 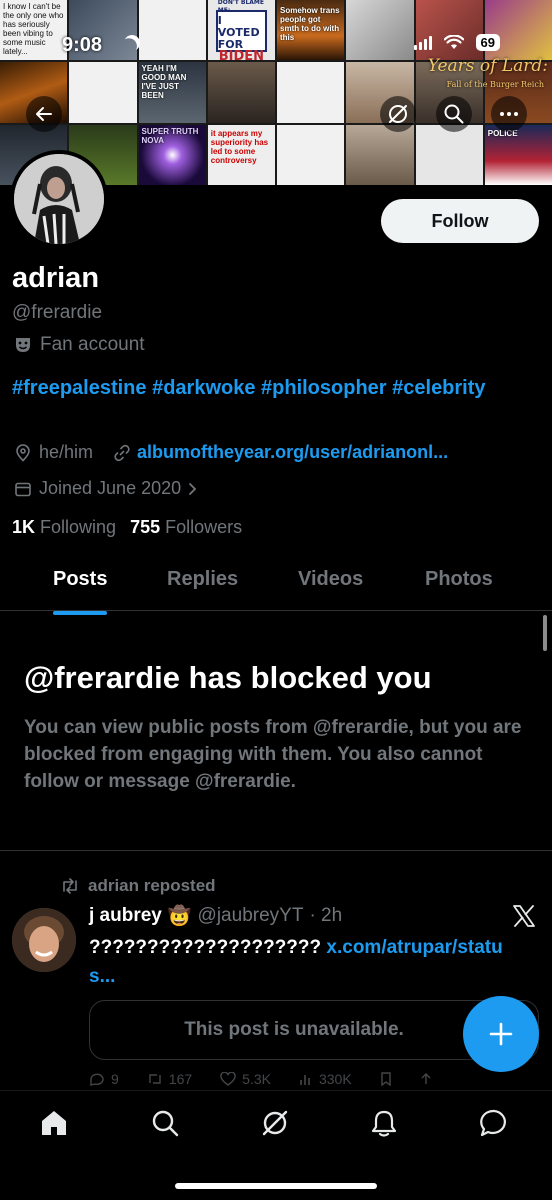 I want to click on repost-indicator: adrian reposted, so click(x=138, y=886).